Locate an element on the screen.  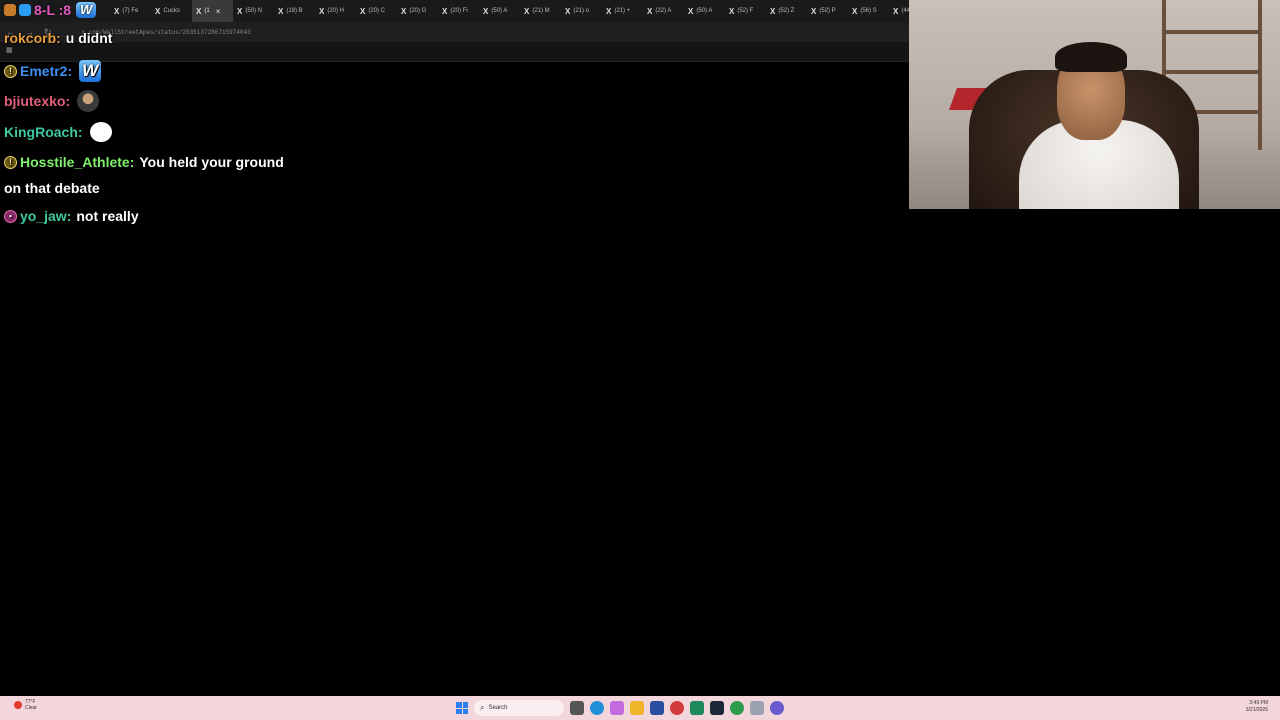
tab-label: (21) + is located at coordinates (622, 11).